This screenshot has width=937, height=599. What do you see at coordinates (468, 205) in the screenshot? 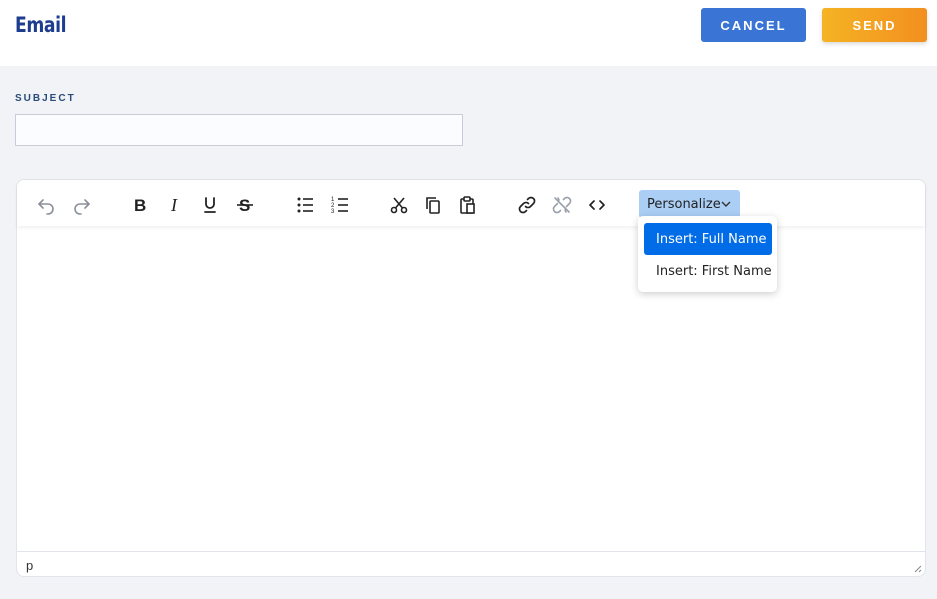
I see `paste-icon` at bounding box center [468, 205].